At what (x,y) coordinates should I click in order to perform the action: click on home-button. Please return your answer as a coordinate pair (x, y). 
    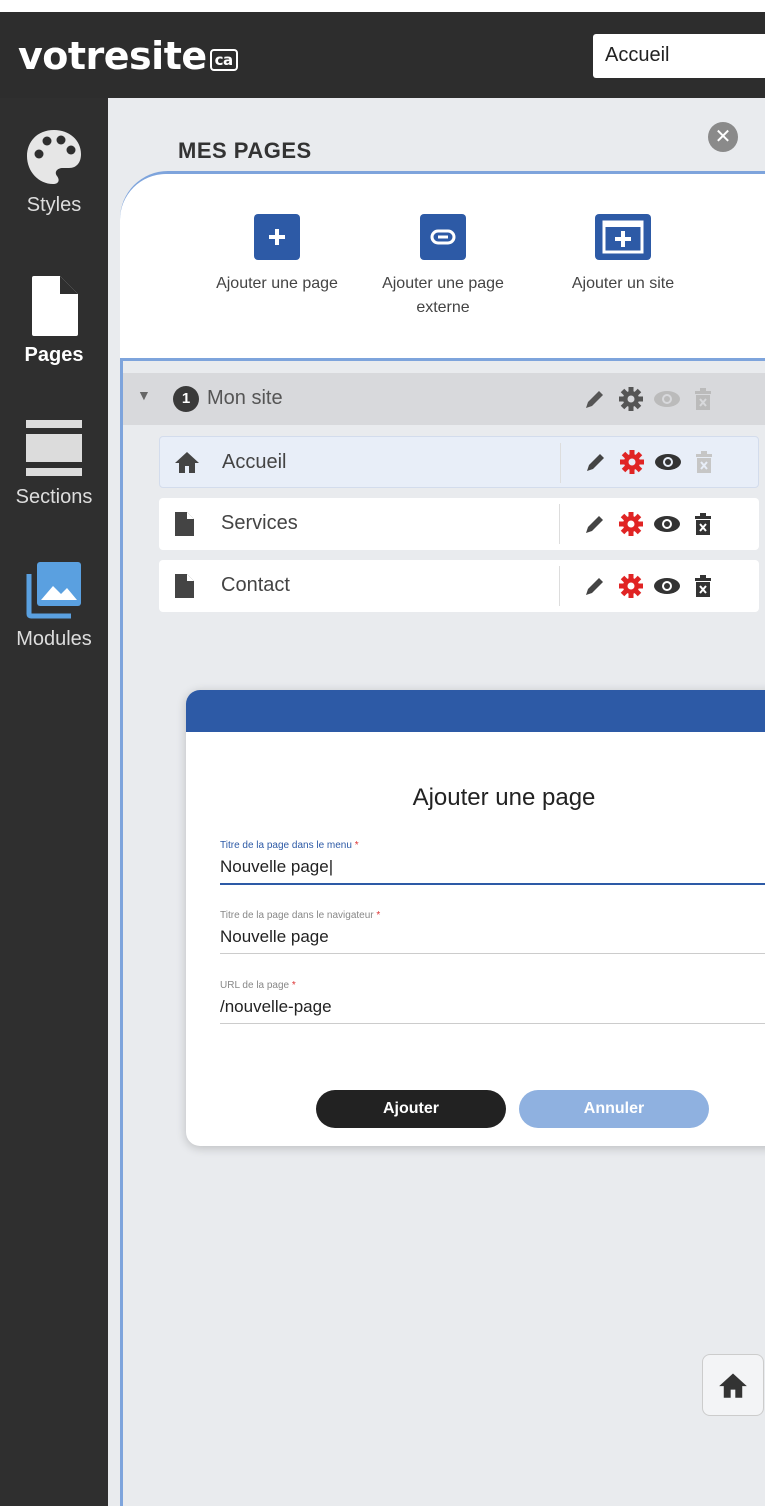
    Looking at the image, I should click on (733, 1385).